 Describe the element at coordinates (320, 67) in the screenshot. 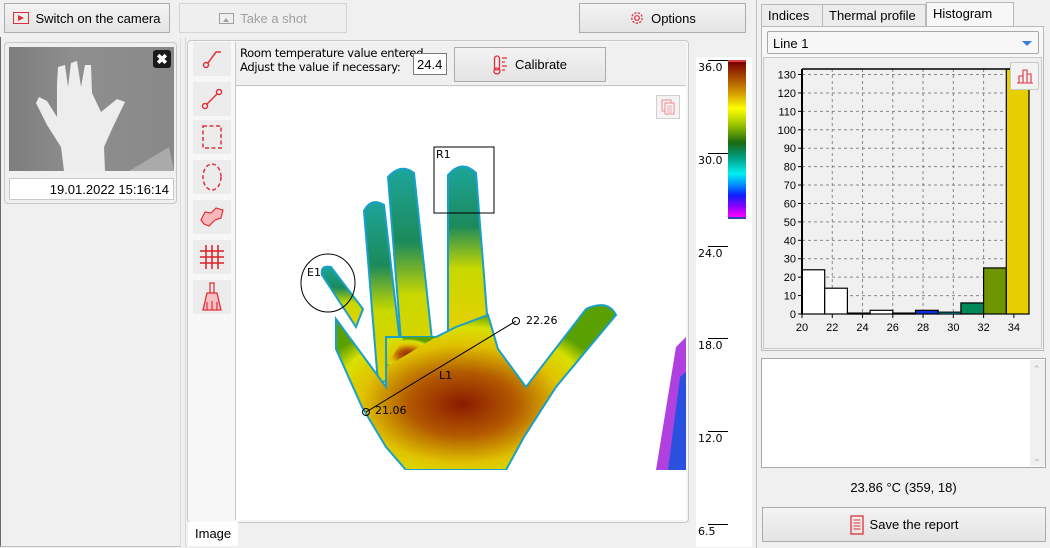

I see `calibration-message-2: Adjust the value if necessary:` at that location.